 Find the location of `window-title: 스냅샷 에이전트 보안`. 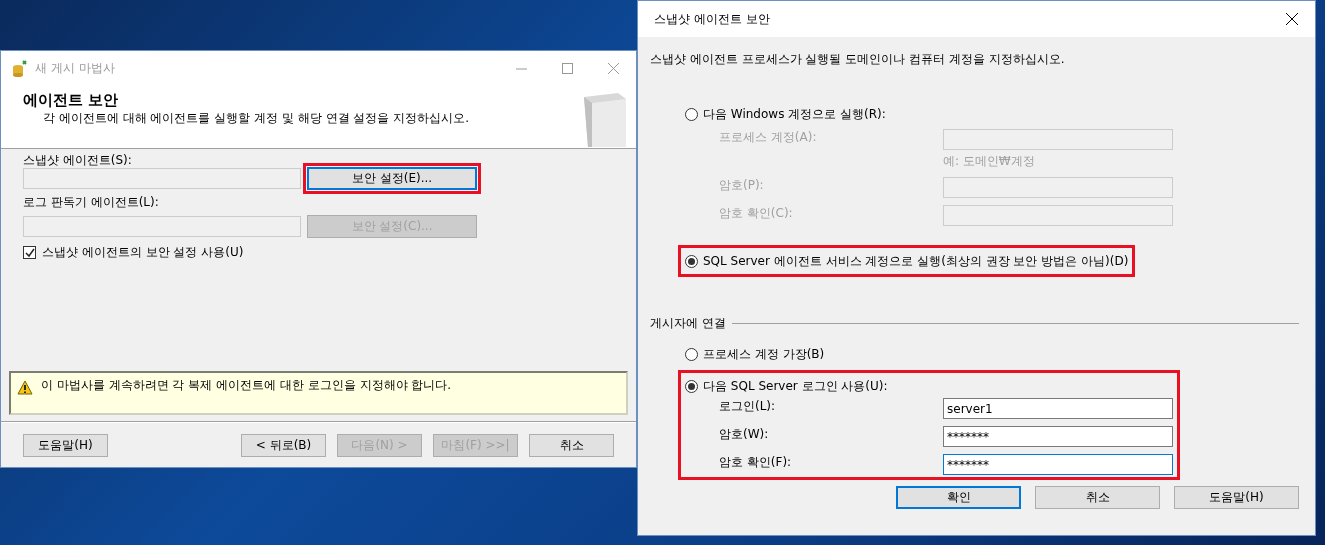

window-title: 스냅샷 에이전트 보안 is located at coordinates (712, 19).